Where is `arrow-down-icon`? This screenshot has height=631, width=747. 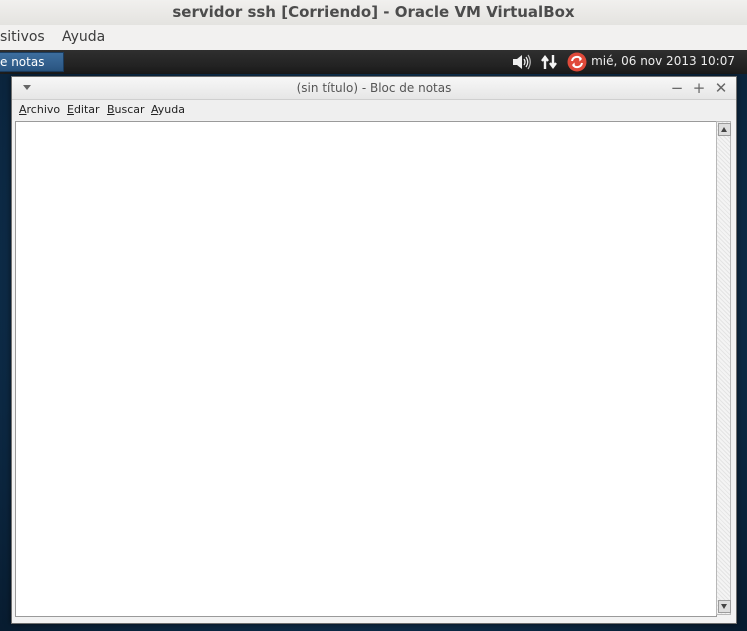 arrow-down-icon is located at coordinates (724, 606).